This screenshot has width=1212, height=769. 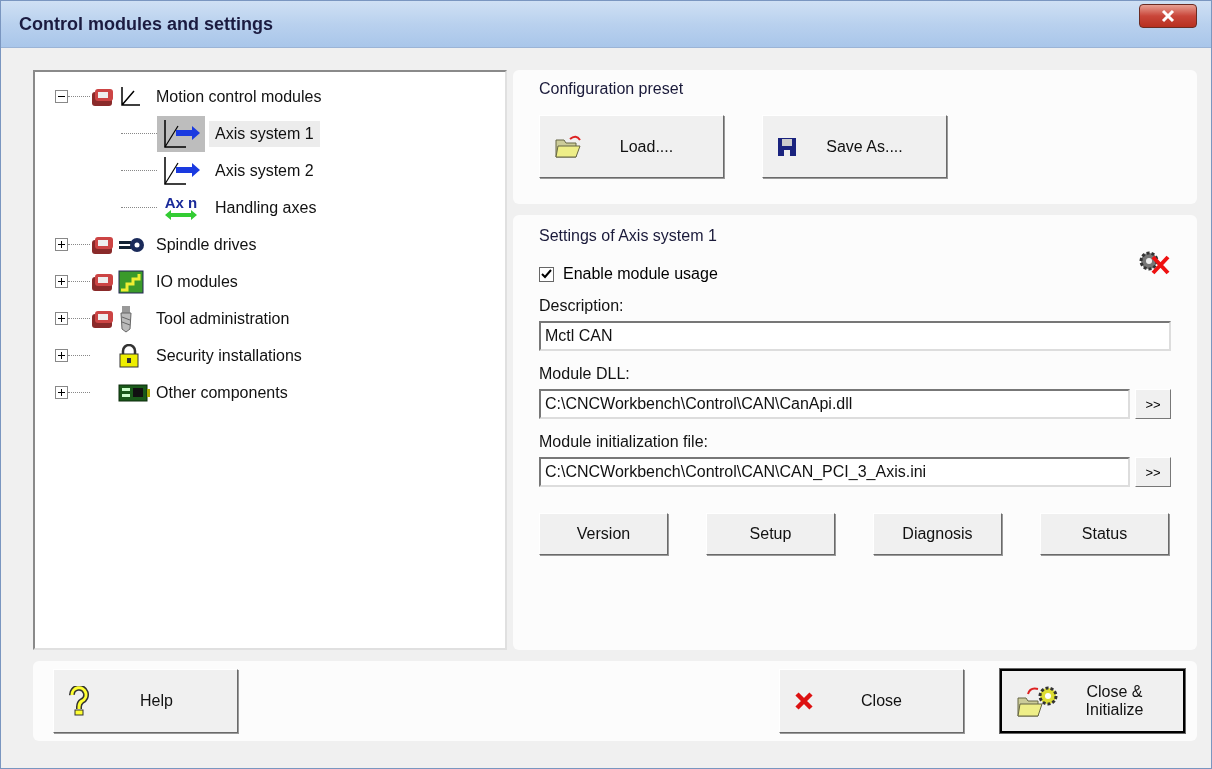 I want to click on circuit-board-icon, so click(x=134, y=392).